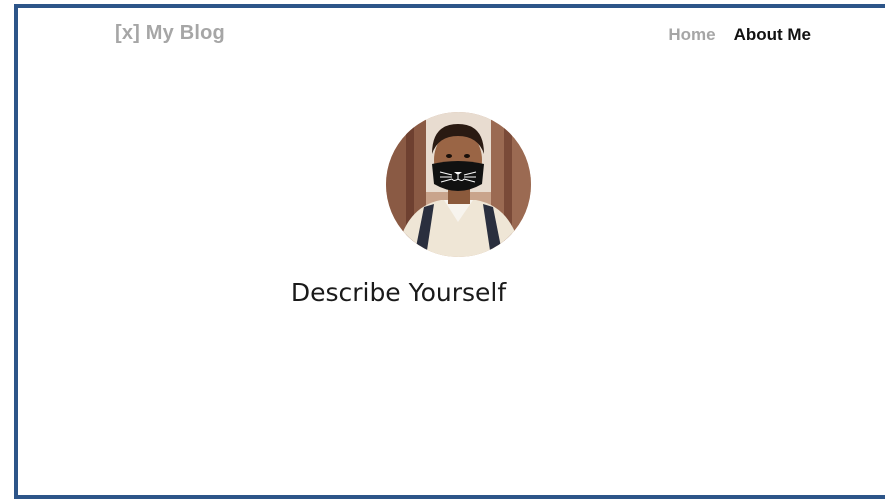 This screenshot has width=885, height=501. What do you see at coordinates (170, 33) in the screenshot?
I see `site-logo: [x] My Blog` at bounding box center [170, 33].